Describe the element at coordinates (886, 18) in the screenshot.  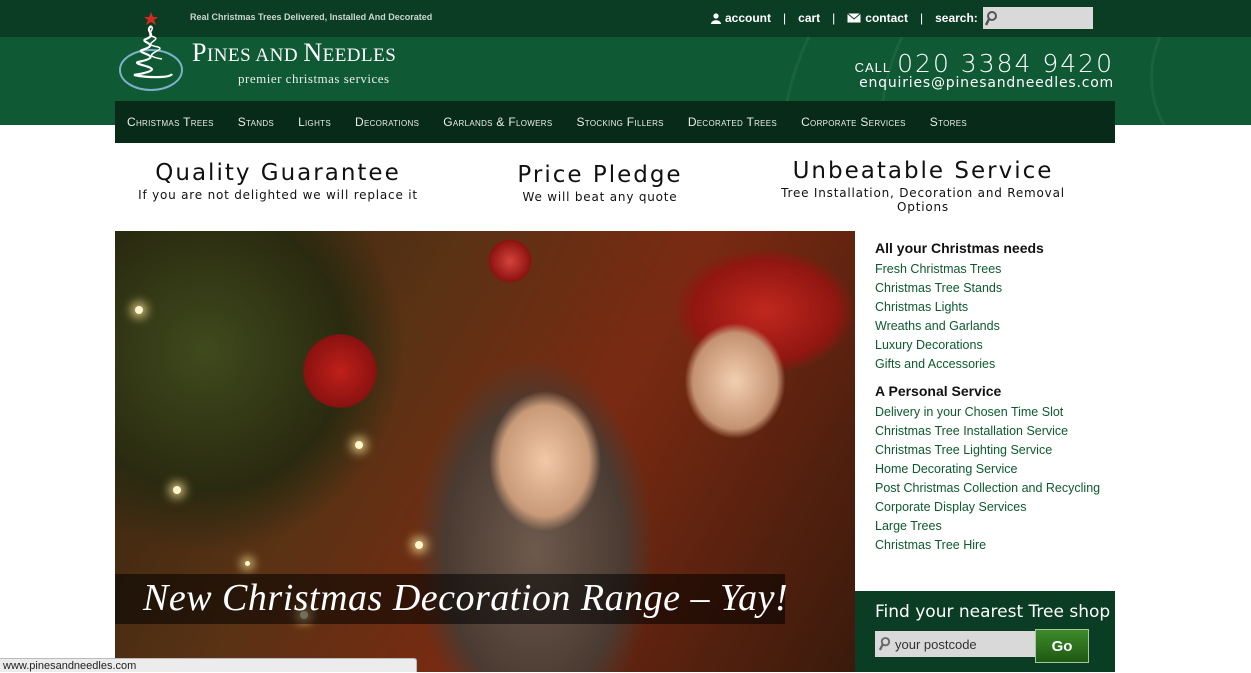
I see `contact-label: contact` at that location.